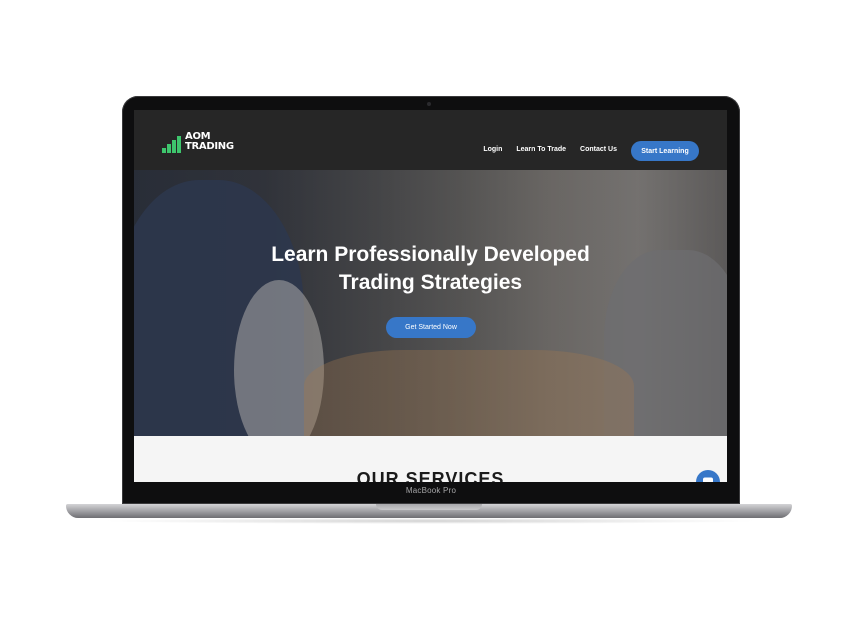 Image resolution: width=858 pixels, height=622 pixels. What do you see at coordinates (173, 143) in the screenshot?
I see `logo-bars-icon` at bounding box center [173, 143].